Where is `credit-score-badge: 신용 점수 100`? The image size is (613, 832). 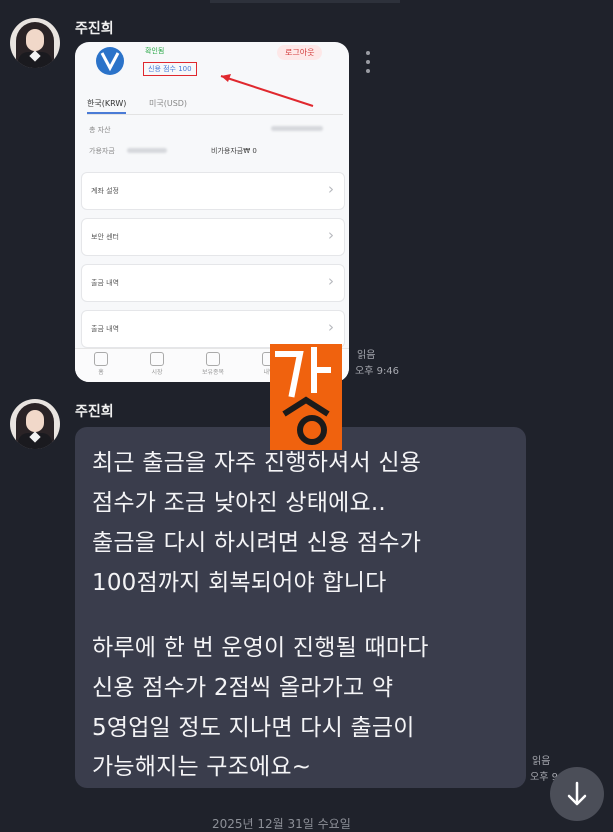
credit-score-badge: 신용 점수 100 is located at coordinates (170, 69).